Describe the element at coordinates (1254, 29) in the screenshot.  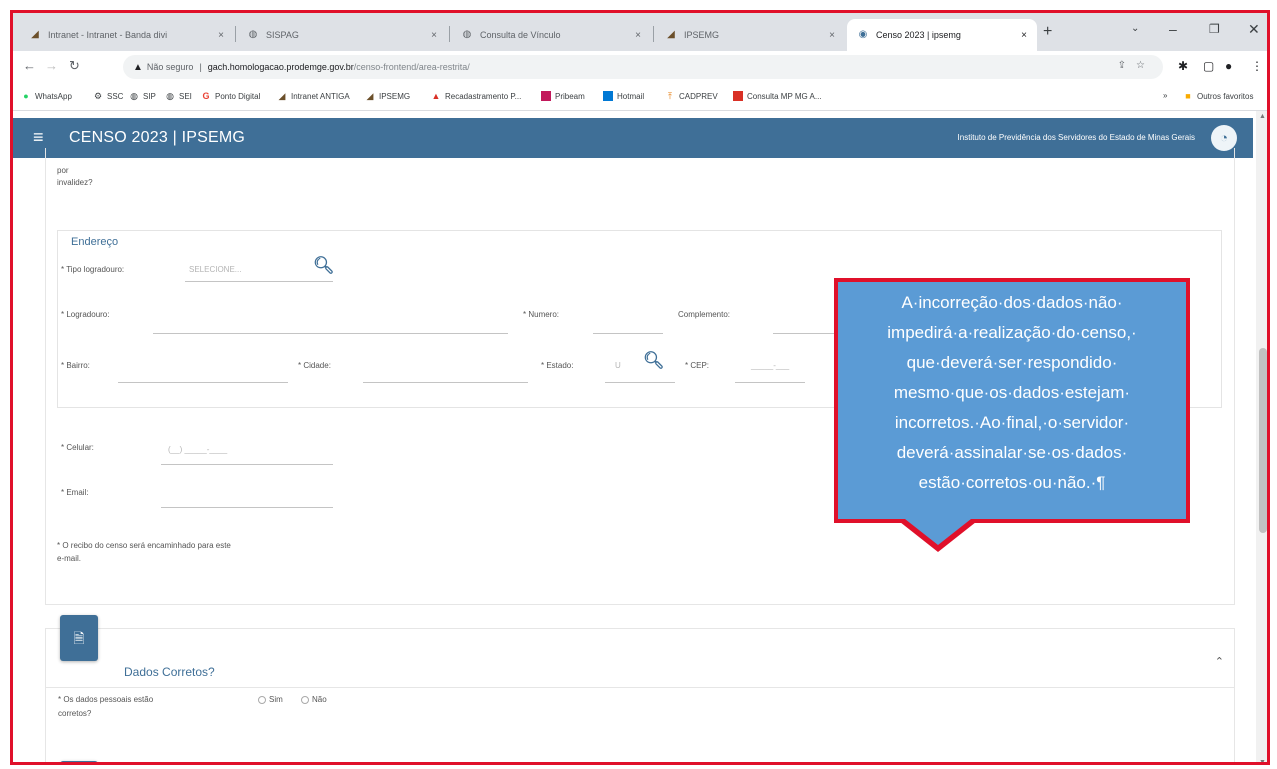
I see `close-window-icon: ✕` at that location.